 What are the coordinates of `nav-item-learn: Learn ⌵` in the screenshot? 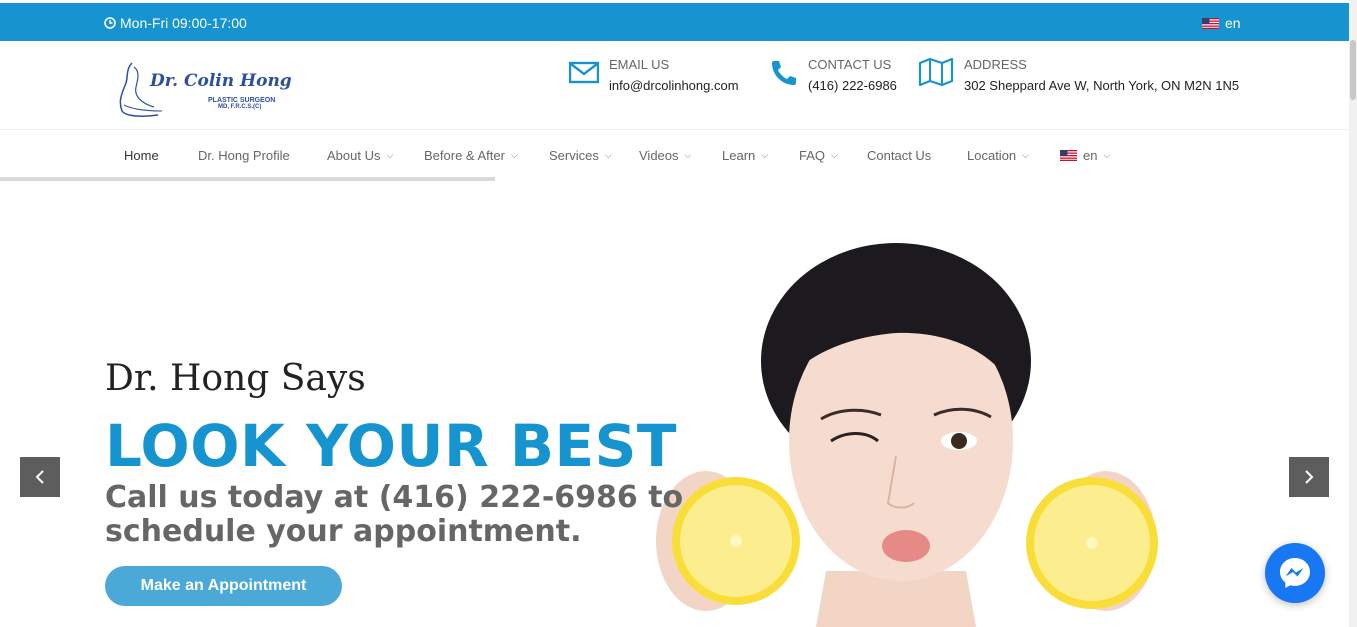 It's located at (745, 155).